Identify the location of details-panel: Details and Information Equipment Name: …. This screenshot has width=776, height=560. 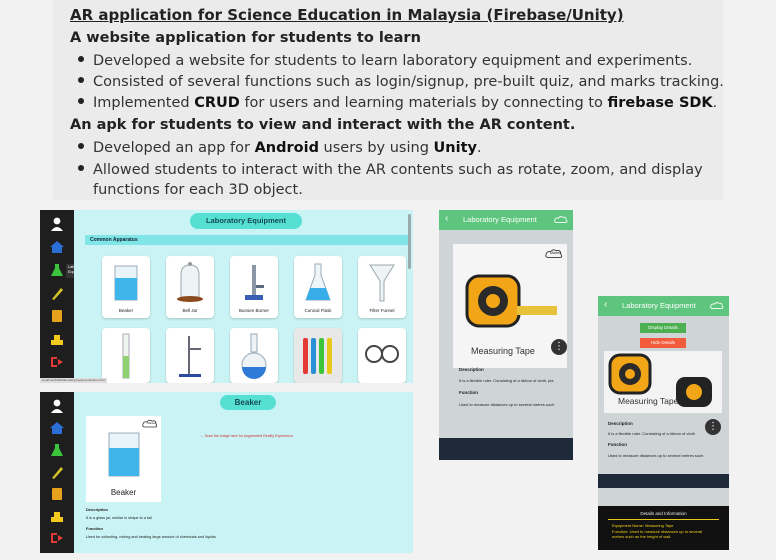
(663, 528).